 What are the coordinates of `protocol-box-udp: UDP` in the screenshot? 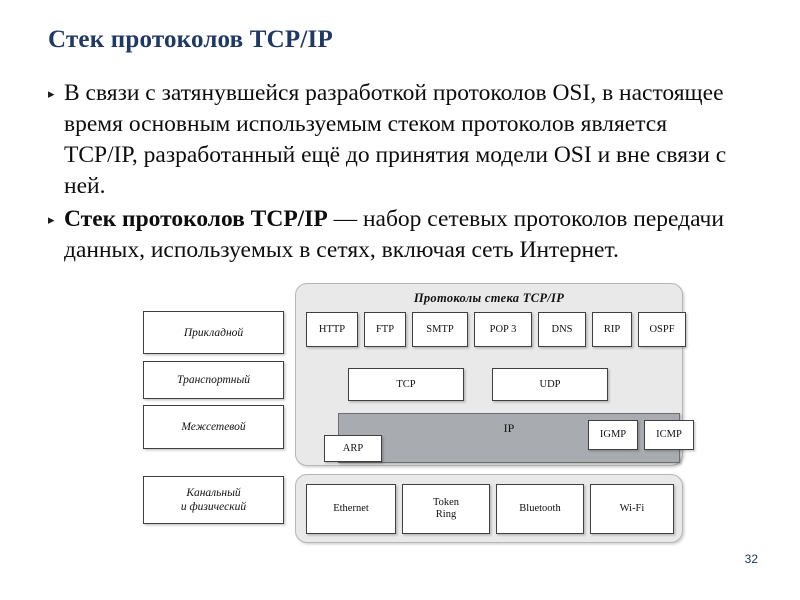 It's located at (550, 384).